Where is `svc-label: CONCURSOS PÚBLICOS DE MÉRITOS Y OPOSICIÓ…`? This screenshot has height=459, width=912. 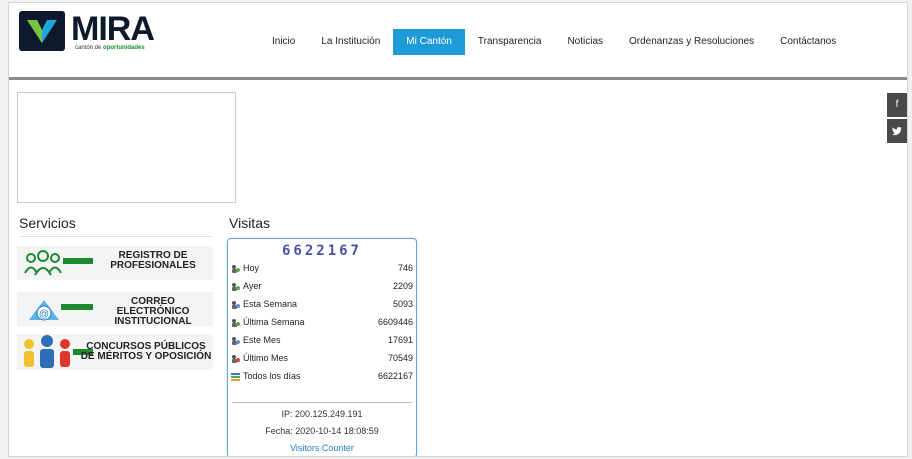 svc-label: CONCURSOS PÚBLICOS DE MÉRITOS Y OPOSICIÓ… is located at coordinates (146, 351).